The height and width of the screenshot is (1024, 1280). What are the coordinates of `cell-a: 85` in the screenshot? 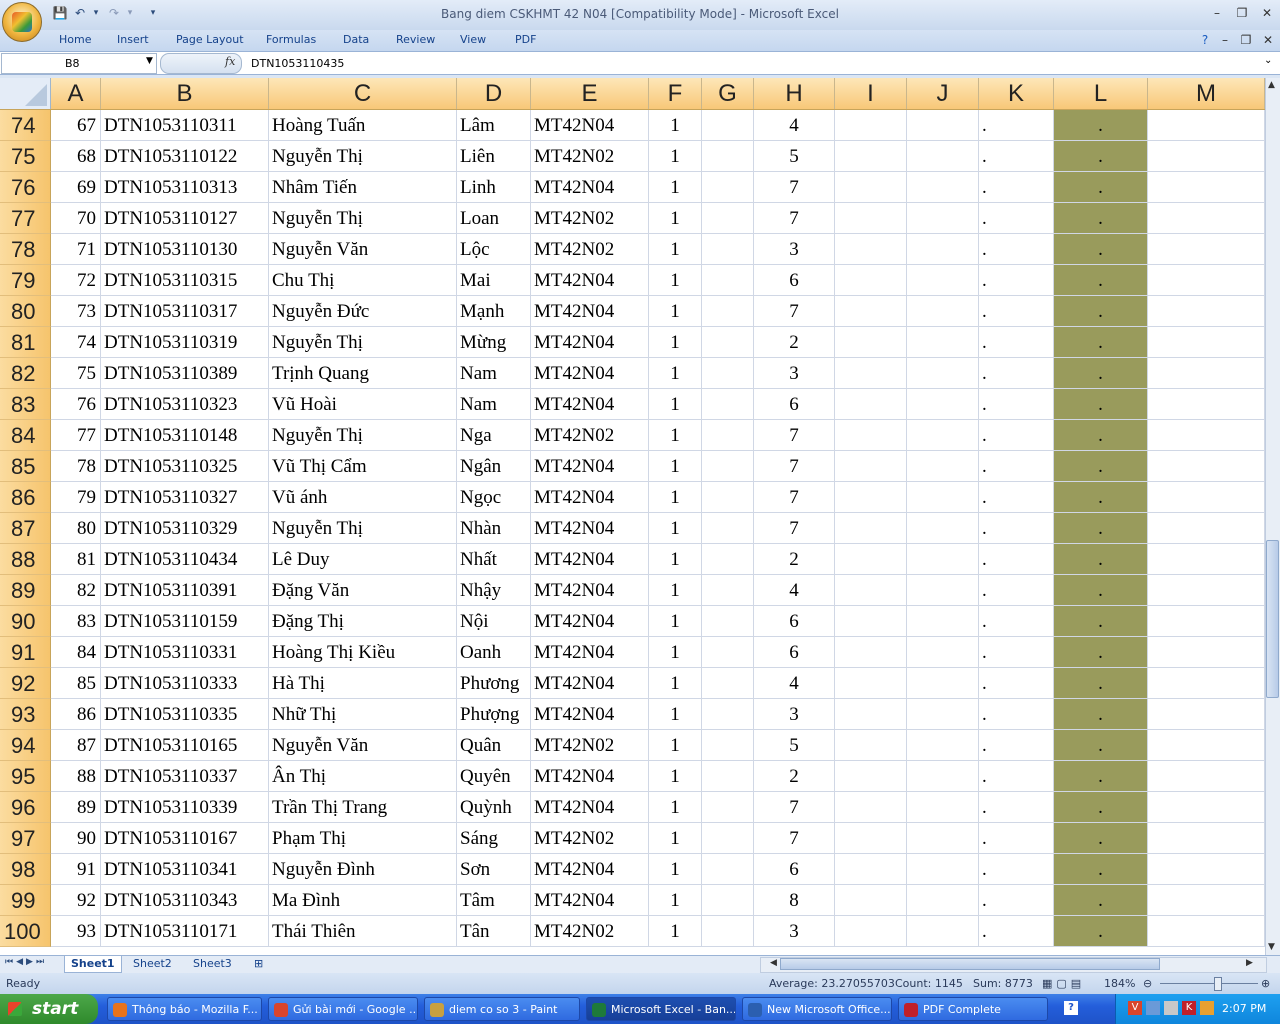 It's located at (76, 683).